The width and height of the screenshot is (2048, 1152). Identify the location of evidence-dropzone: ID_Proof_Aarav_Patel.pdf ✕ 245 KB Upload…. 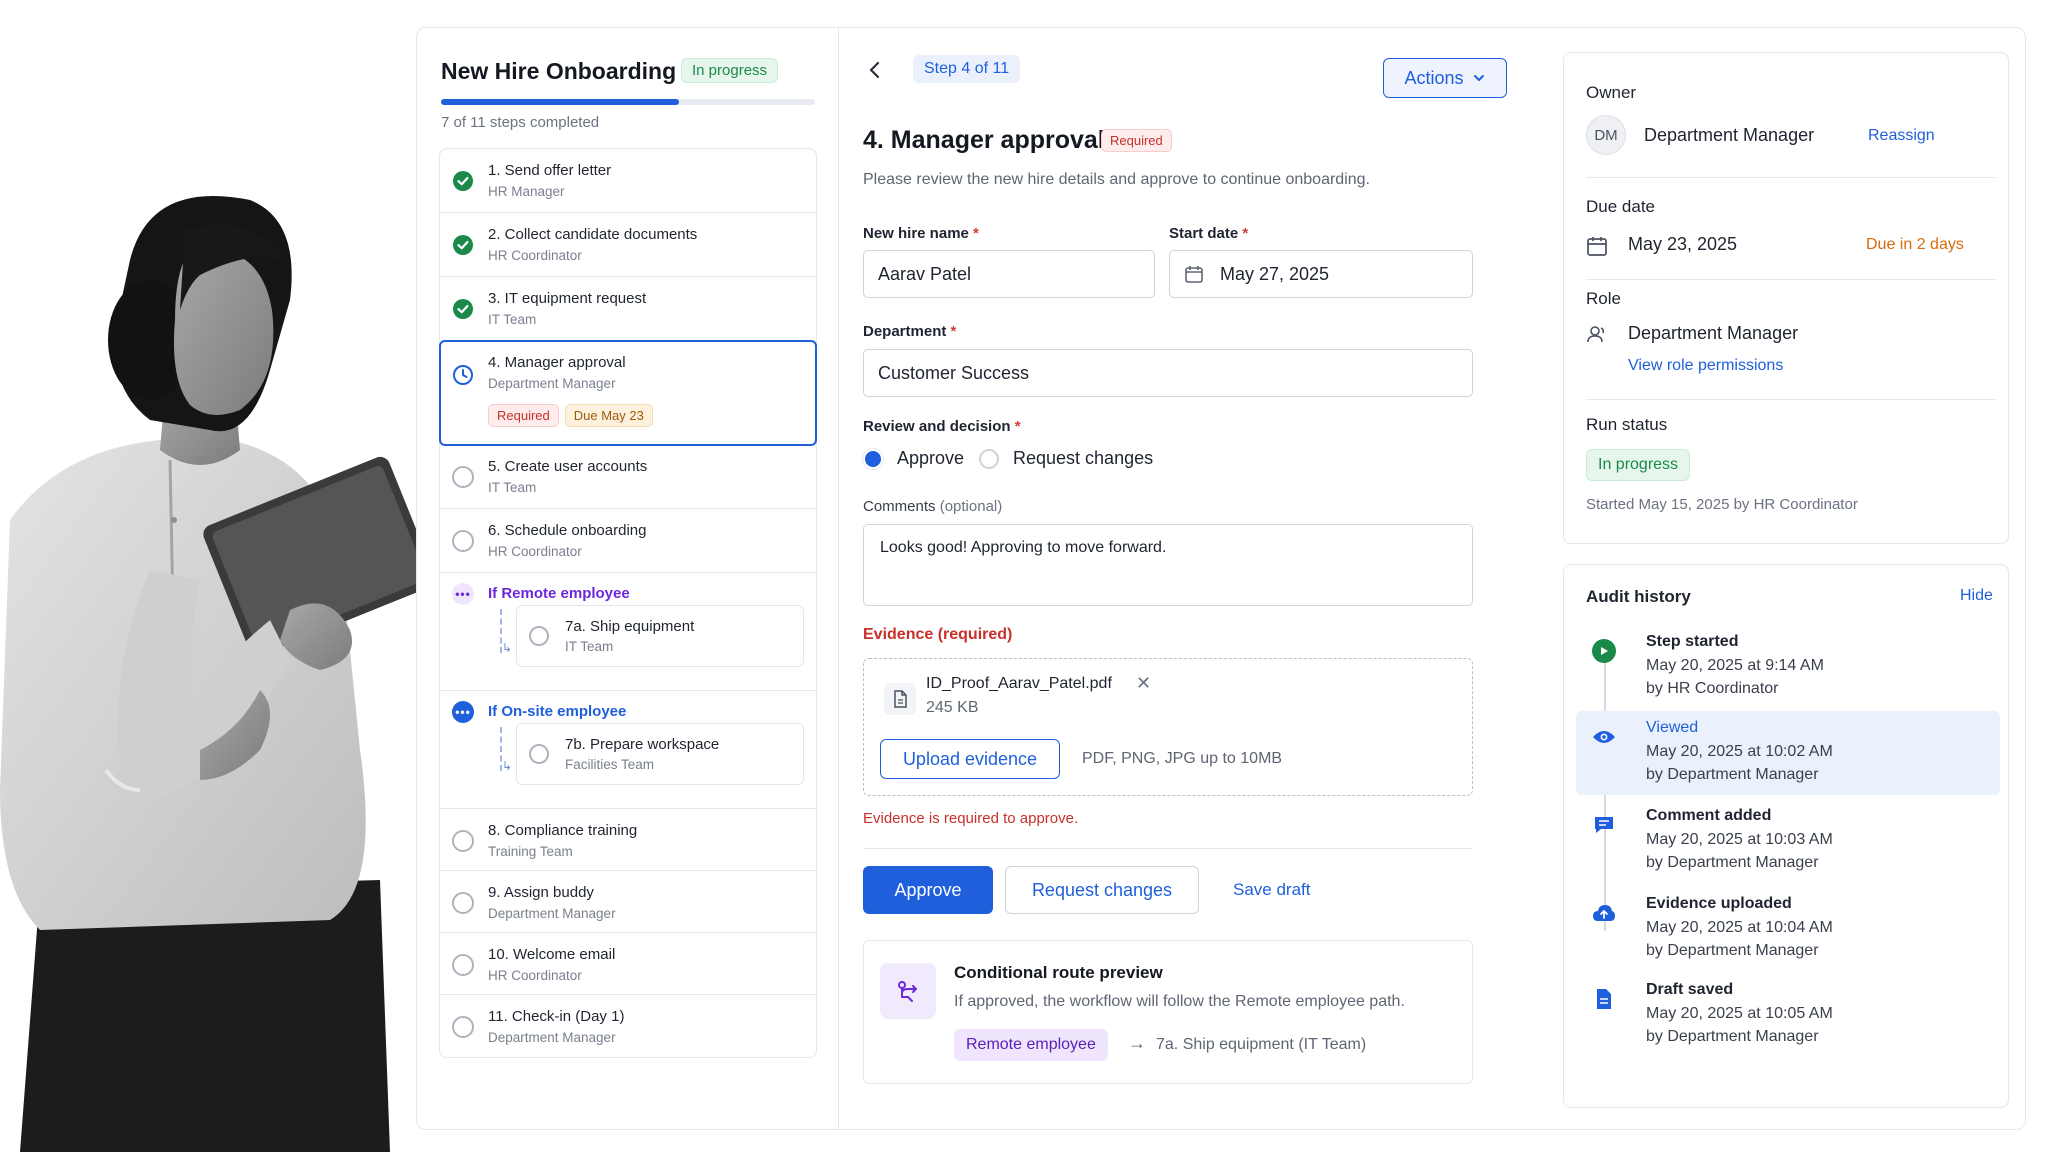
(1168, 727).